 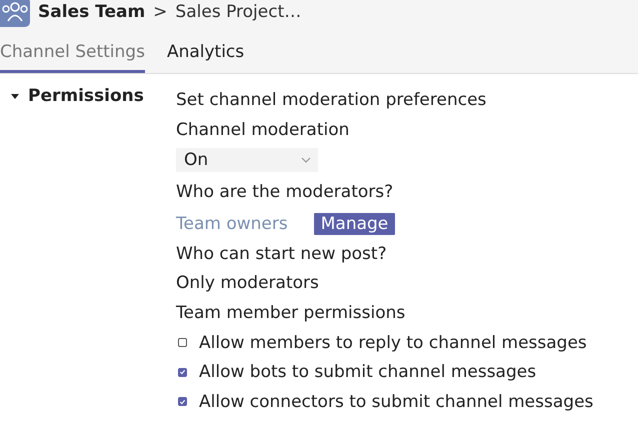 What do you see at coordinates (355, 223) in the screenshot?
I see `manage-button: Manage` at bounding box center [355, 223].